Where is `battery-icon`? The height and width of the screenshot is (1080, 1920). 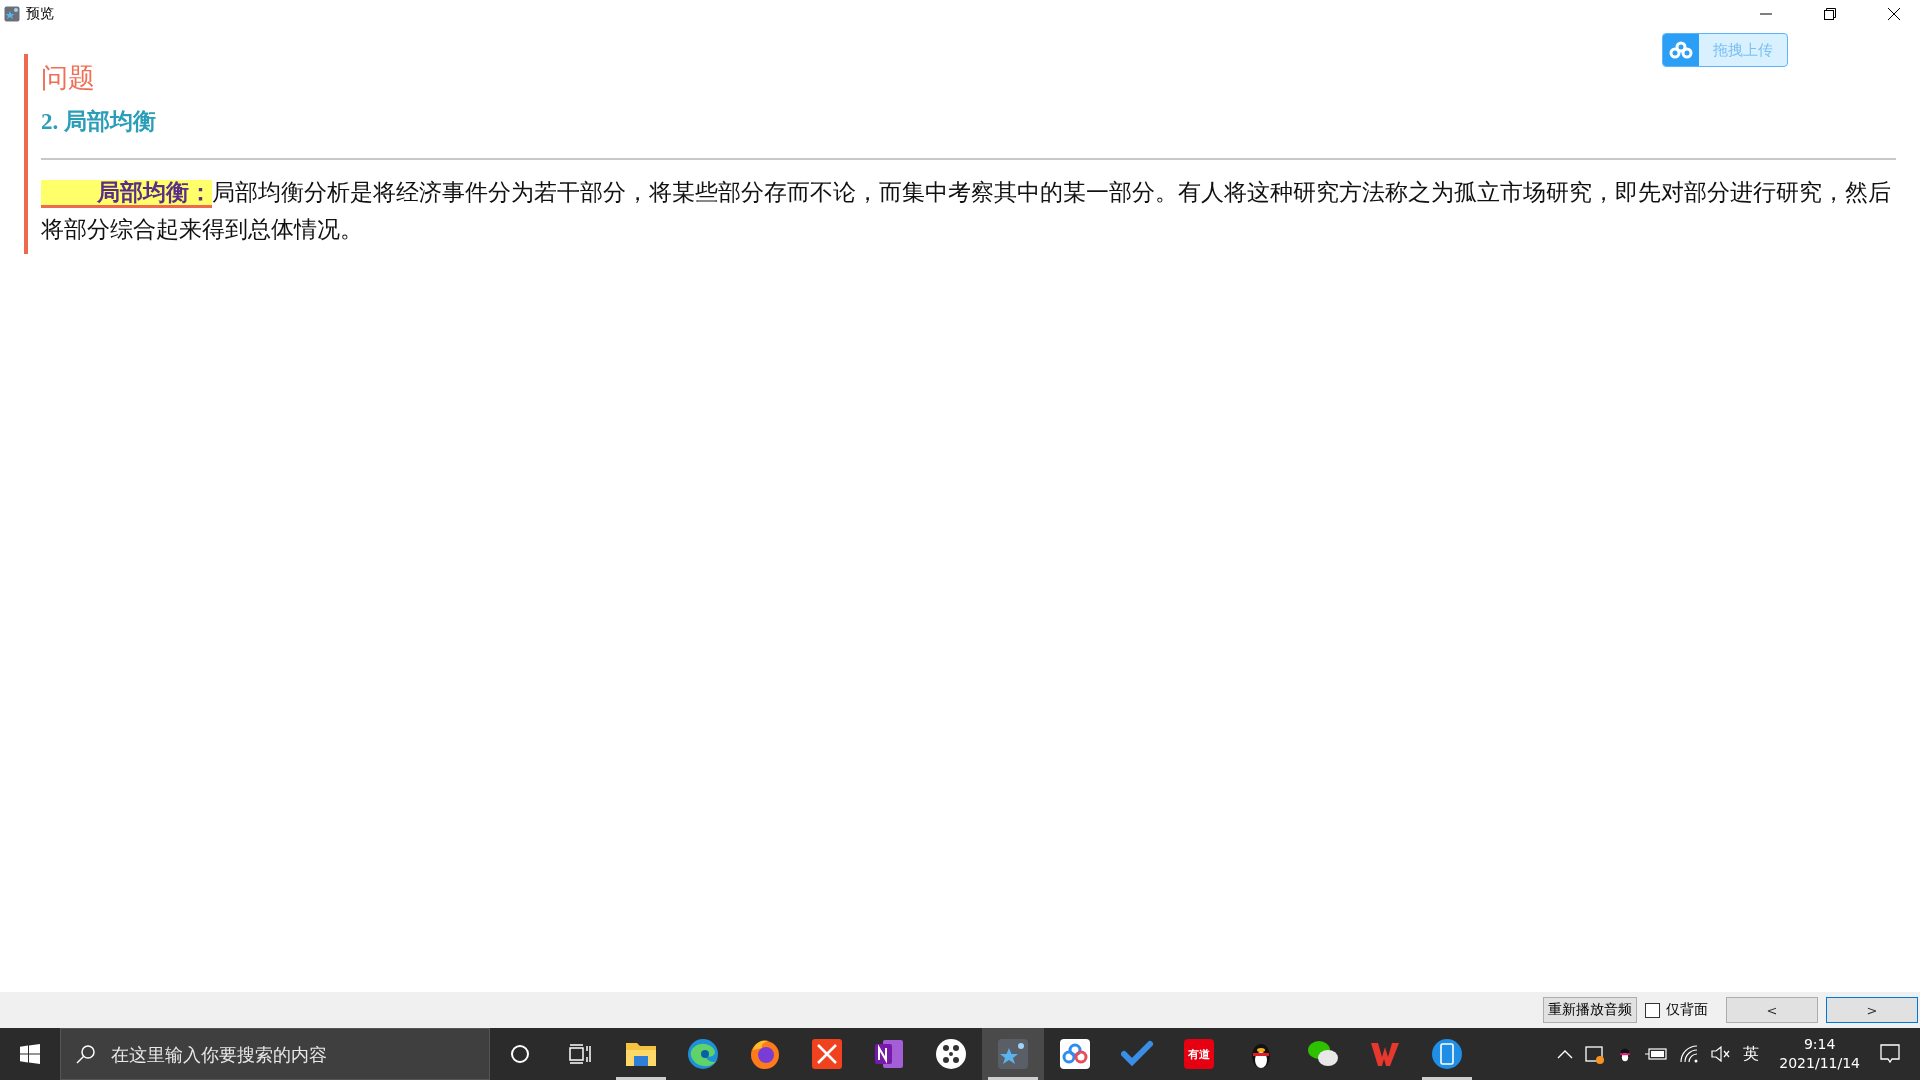
battery-icon is located at coordinates (1656, 1054).